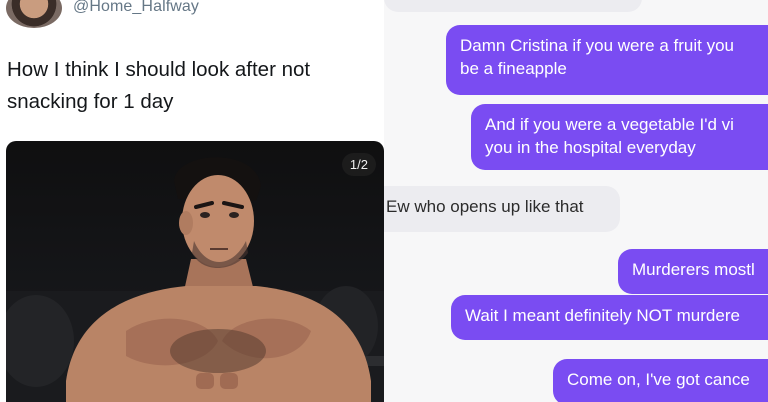 The image size is (768, 402). I want to click on message-text: Damn Cristina if you were a fruit you, so click(597, 45).